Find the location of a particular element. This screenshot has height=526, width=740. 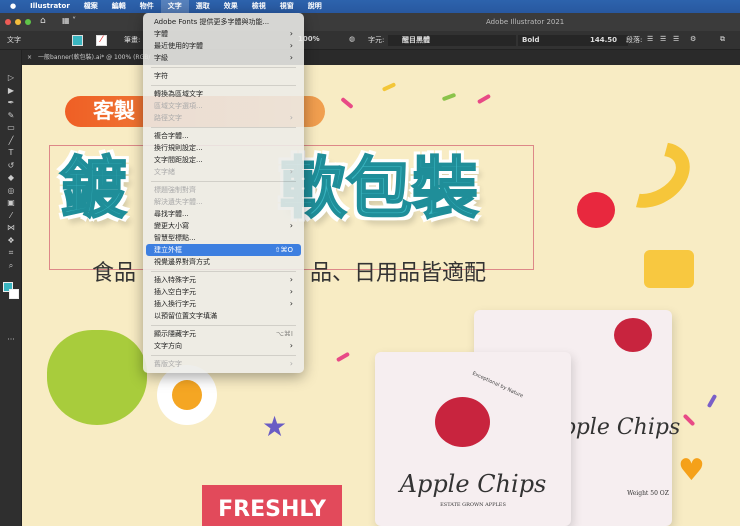

menu-item-label: 舊版文字 is located at coordinates (168, 364).